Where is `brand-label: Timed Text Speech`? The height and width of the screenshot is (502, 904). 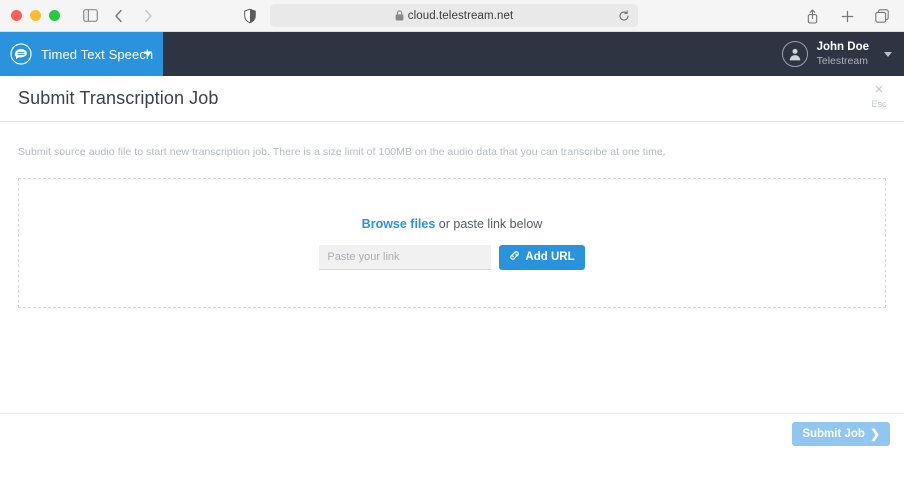 brand-label: Timed Text Speech is located at coordinates (97, 54).